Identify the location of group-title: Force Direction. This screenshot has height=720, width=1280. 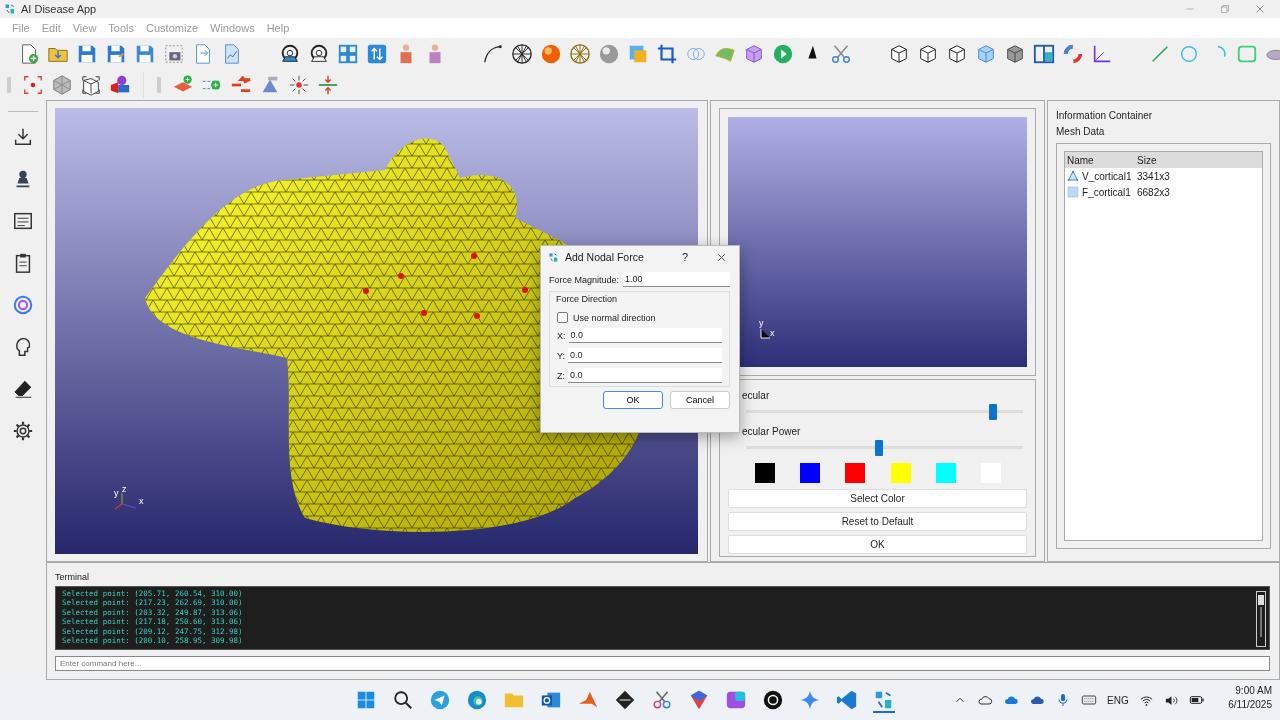
(587, 299).